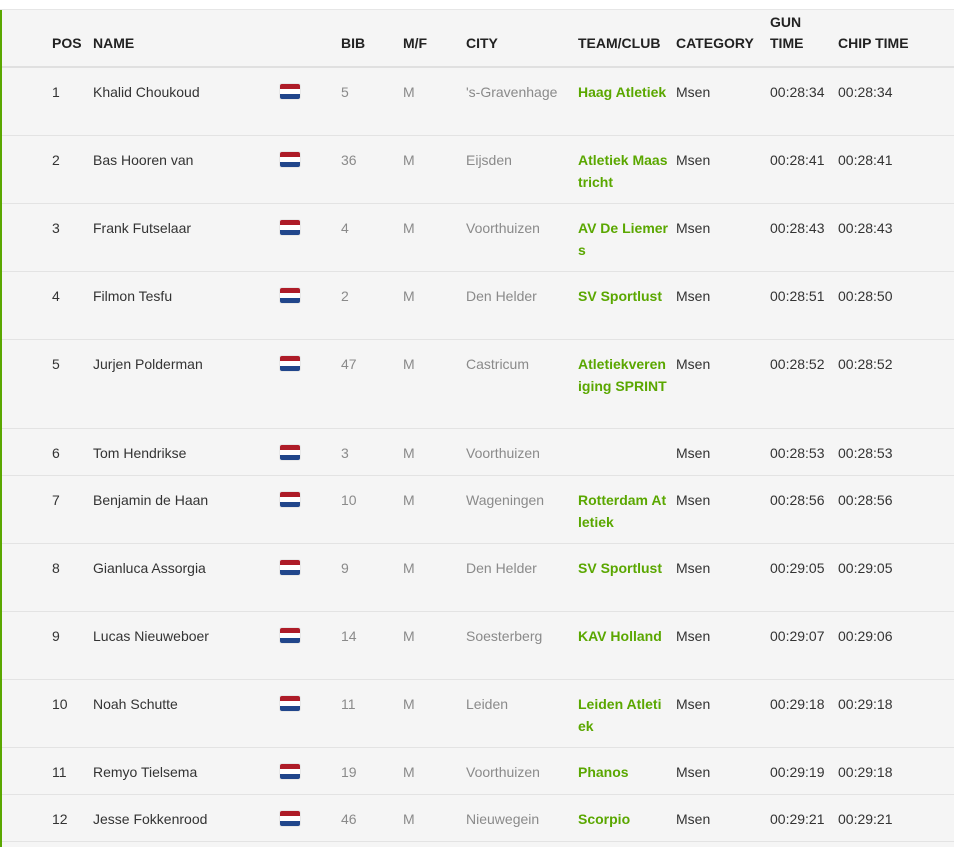  Describe the element at coordinates (623, 375) in the screenshot. I see `team-cell: Atletiekvereniging SPRINT` at that location.